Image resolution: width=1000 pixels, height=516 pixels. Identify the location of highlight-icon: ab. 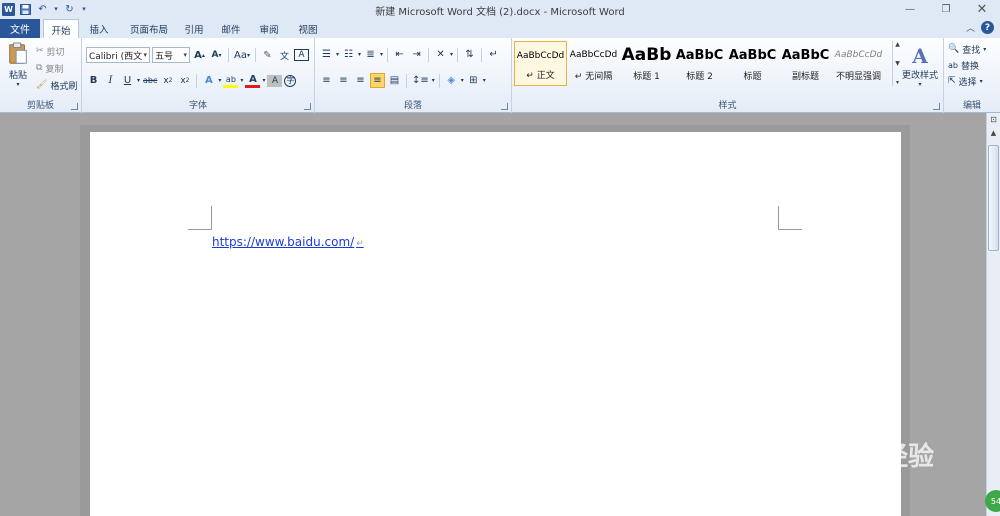
(231, 80).